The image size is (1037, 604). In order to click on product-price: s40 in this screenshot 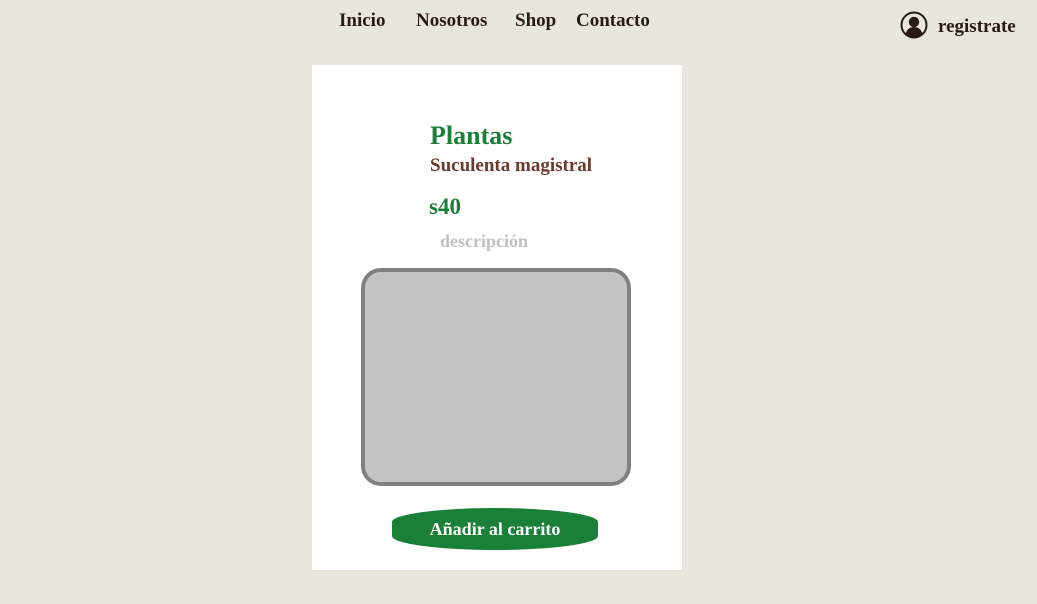, I will do `click(445, 206)`.